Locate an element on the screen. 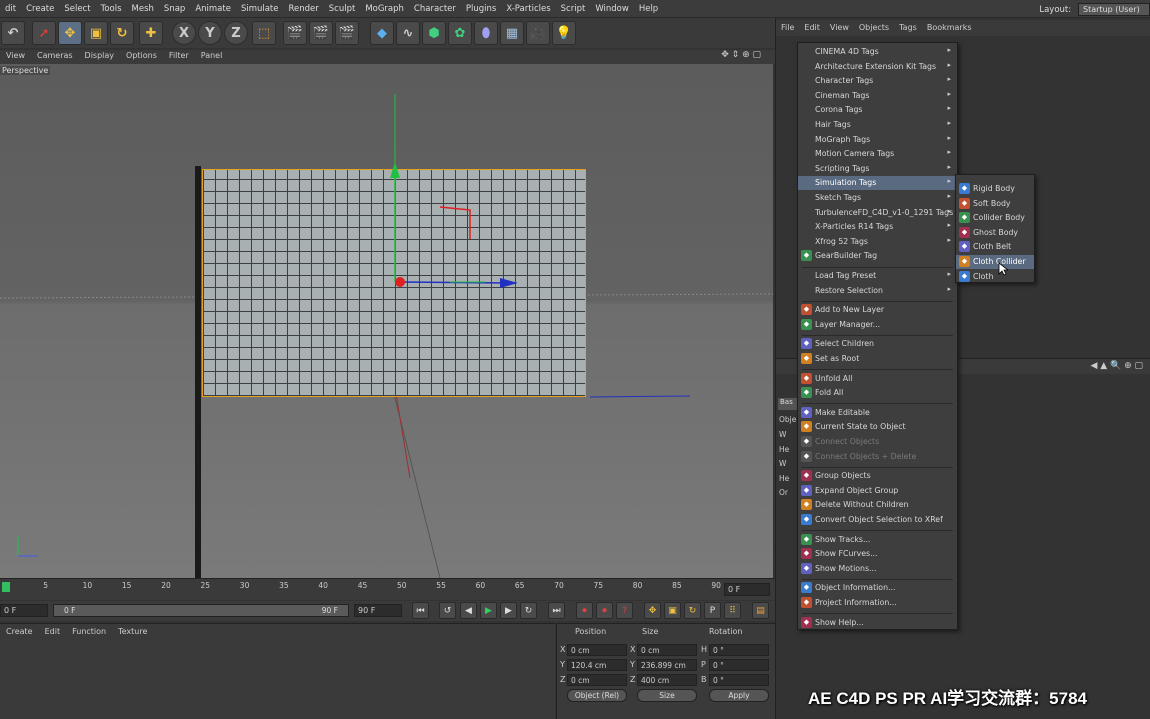  menu-item: Add to New Layer ◆ is located at coordinates (877, 310).